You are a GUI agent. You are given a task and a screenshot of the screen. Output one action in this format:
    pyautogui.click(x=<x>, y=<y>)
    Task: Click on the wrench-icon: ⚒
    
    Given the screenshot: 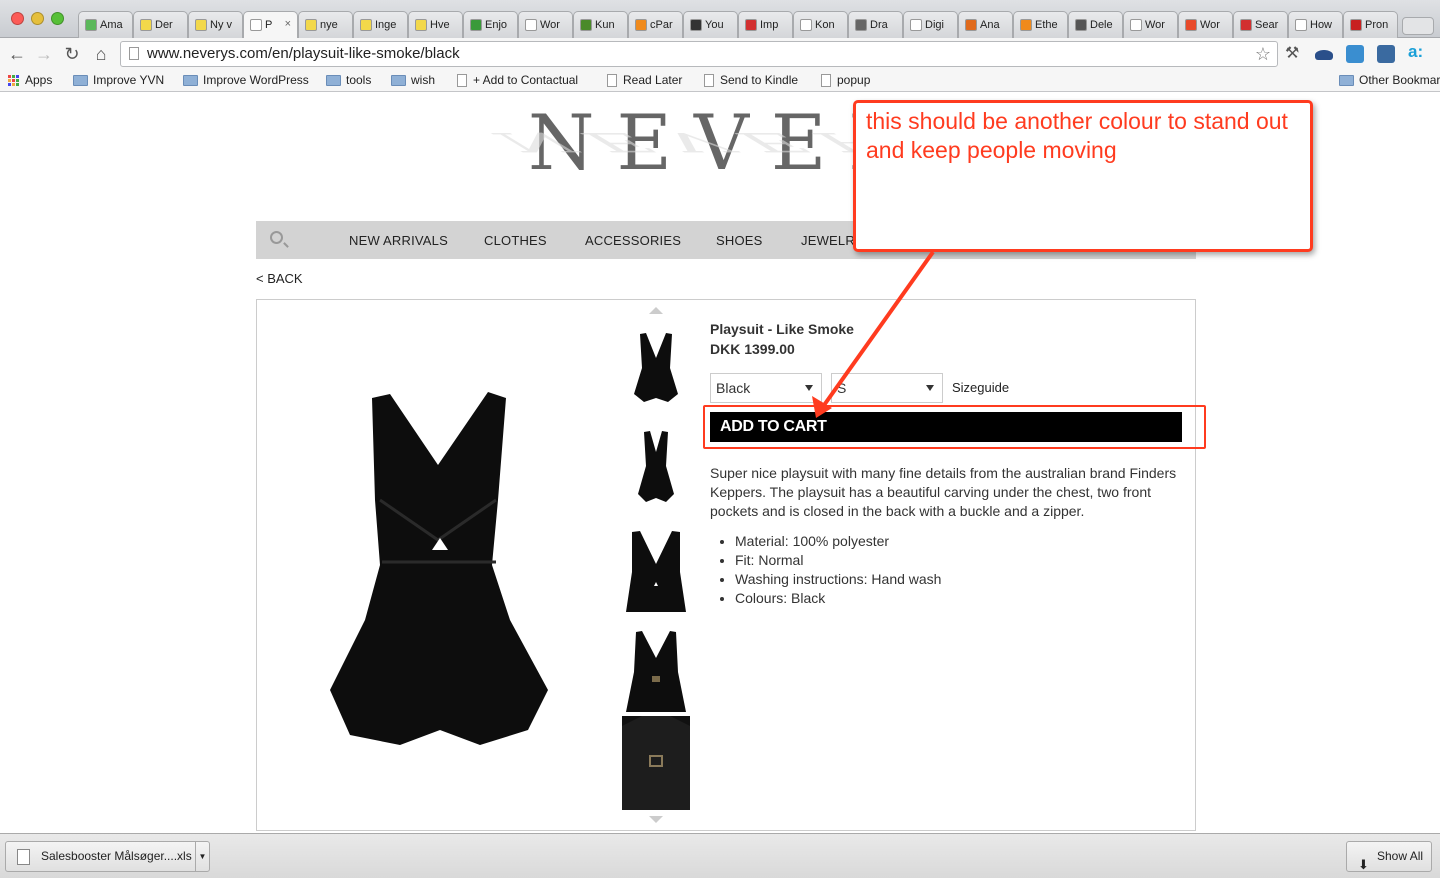 What is the action you would take?
    pyautogui.click(x=1294, y=52)
    